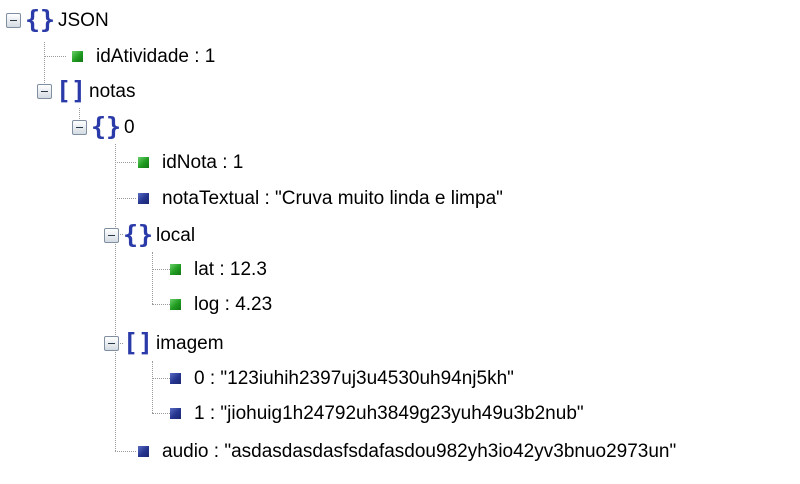 Image resolution: width=800 pixels, height=484 pixels. What do you see at coordinates (230, 269) in the screenshot?
I see `leaf-text: lat : 12.3` at bounding box center [230, 269].